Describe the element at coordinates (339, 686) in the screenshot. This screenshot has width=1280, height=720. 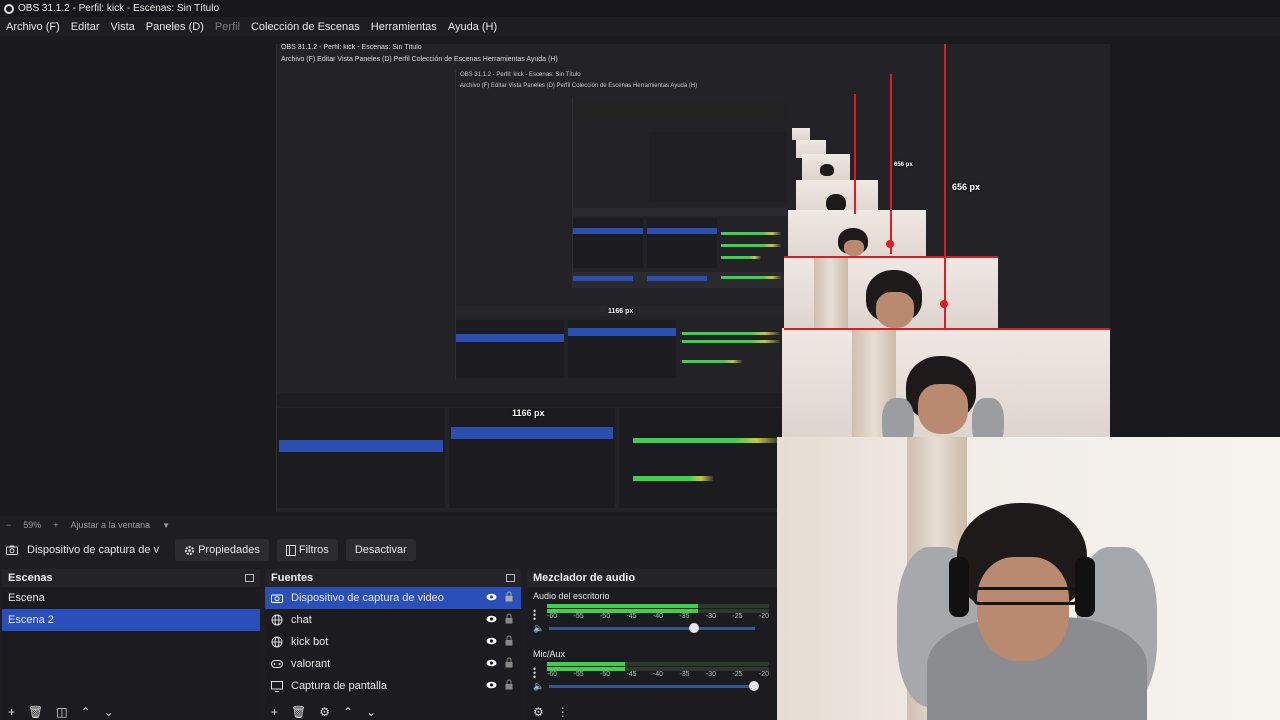
I see `source-label: Captura de pantalla` at that location.